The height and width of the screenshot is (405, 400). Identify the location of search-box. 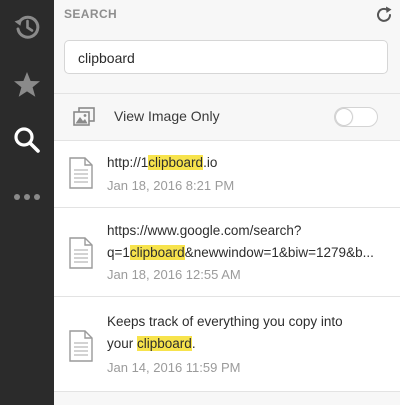
(226, 57).